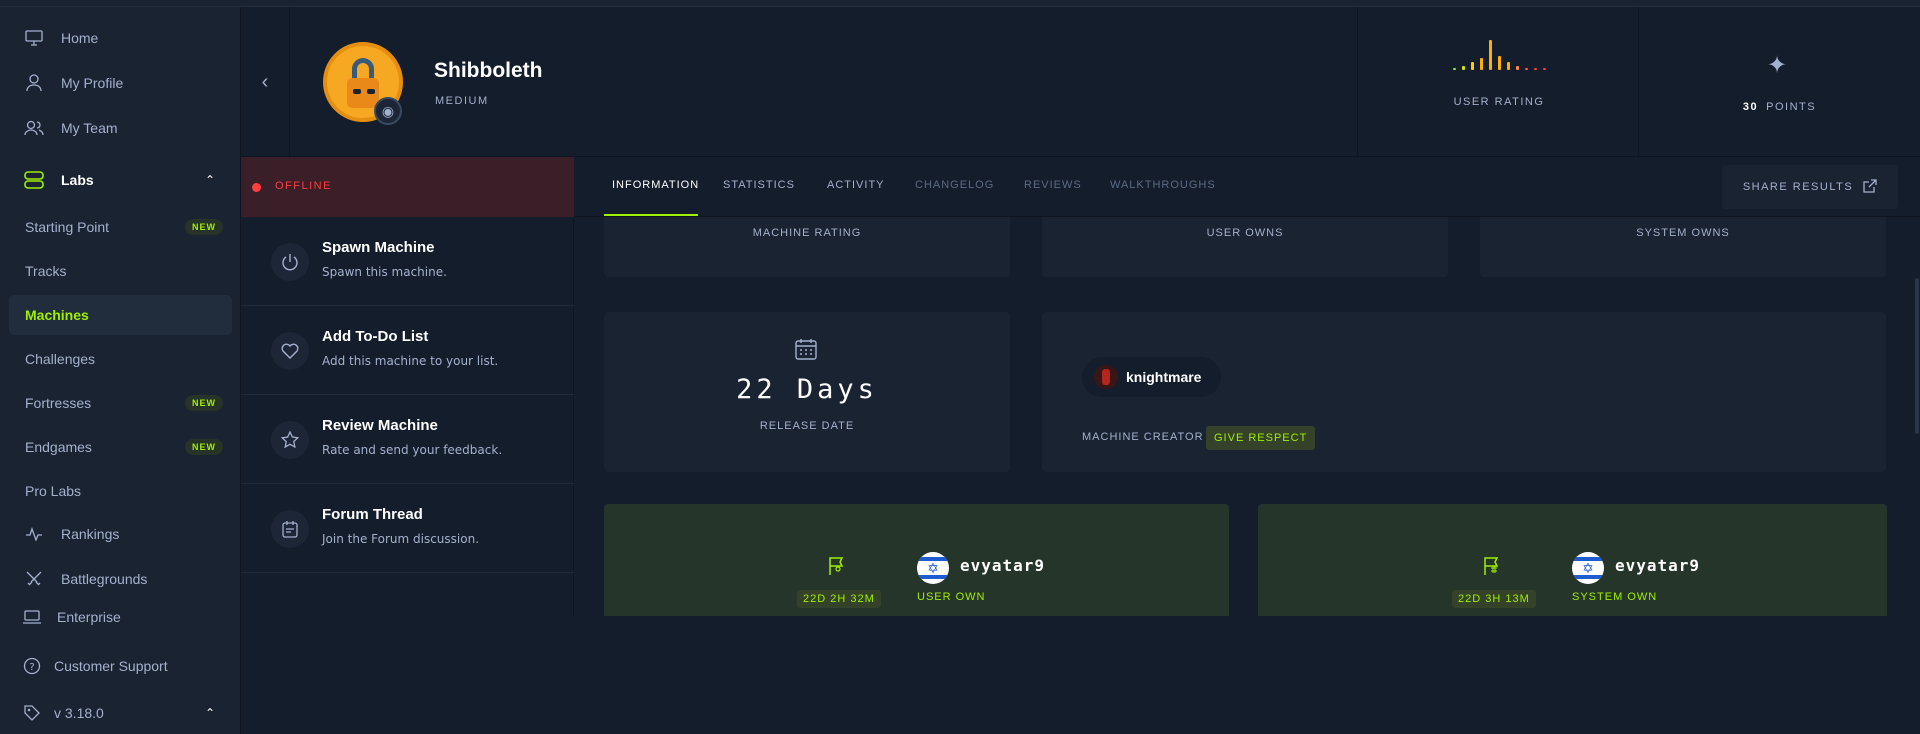 This screenshot has height=734, width=1920. What do you see at coordinates (120, 403) in the screenshot?
I see `sidebar-item-fortresses: Fortresses NEW` at bounding box center [120, 403].